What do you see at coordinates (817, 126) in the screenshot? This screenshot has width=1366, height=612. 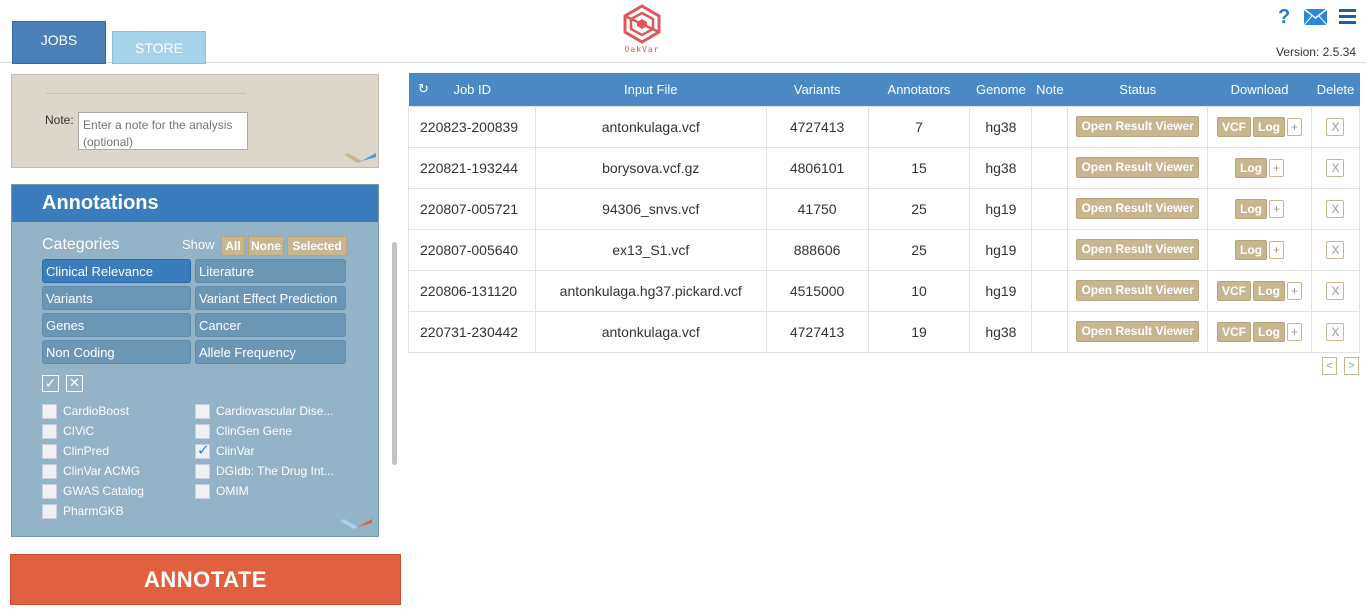 I see `variants-cell: 4727413` at bounding box center [817, 126].